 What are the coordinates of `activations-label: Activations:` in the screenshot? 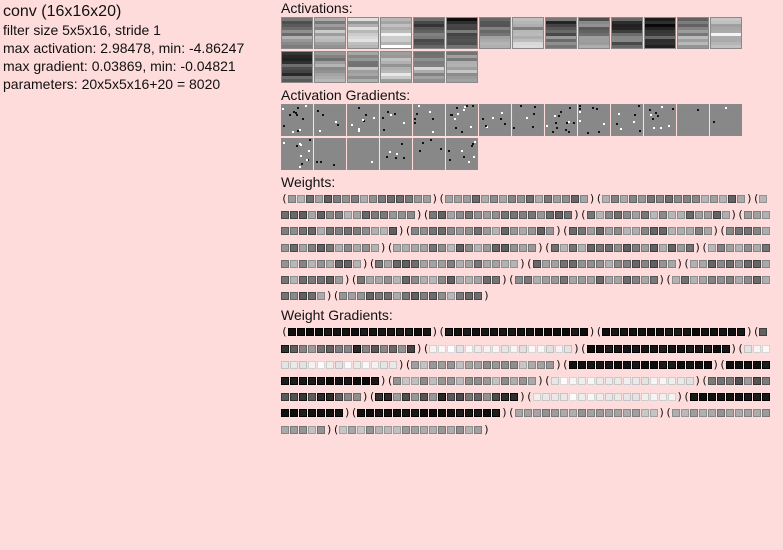 It's located at (317, 8).